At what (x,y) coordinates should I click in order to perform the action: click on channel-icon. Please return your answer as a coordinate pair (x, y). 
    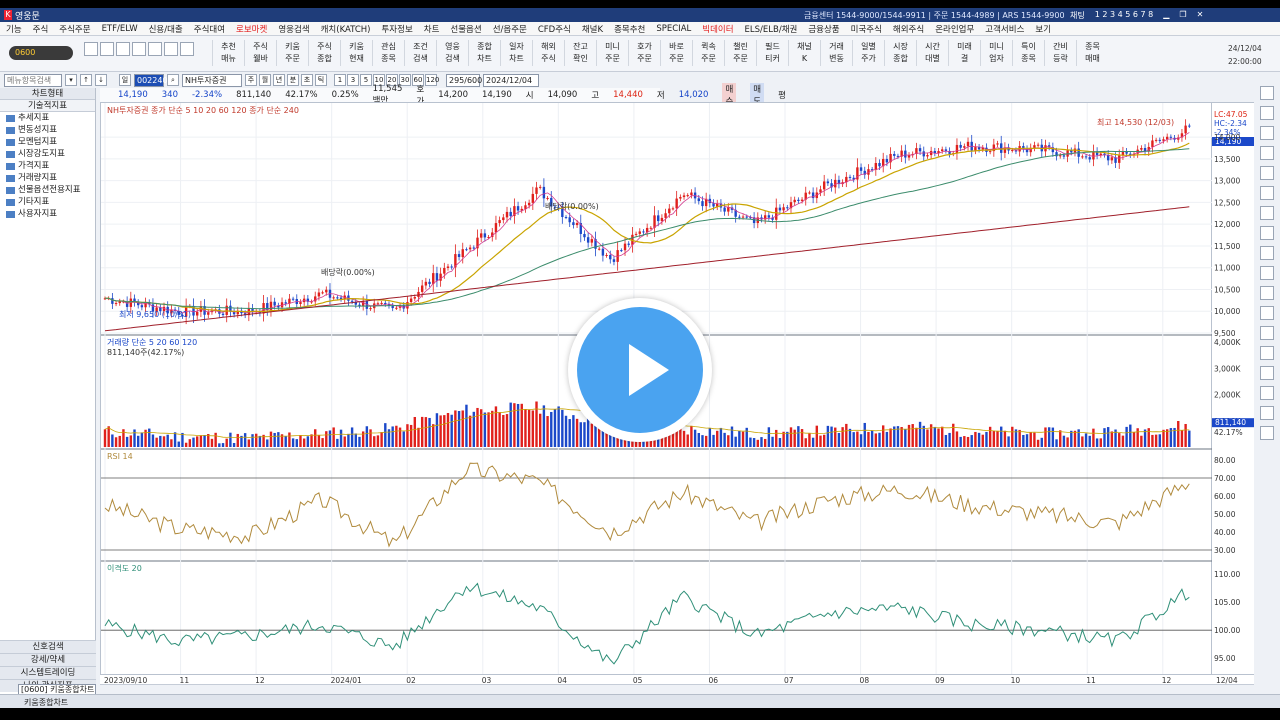
    Looking at the image, I should click on (1267, 213).